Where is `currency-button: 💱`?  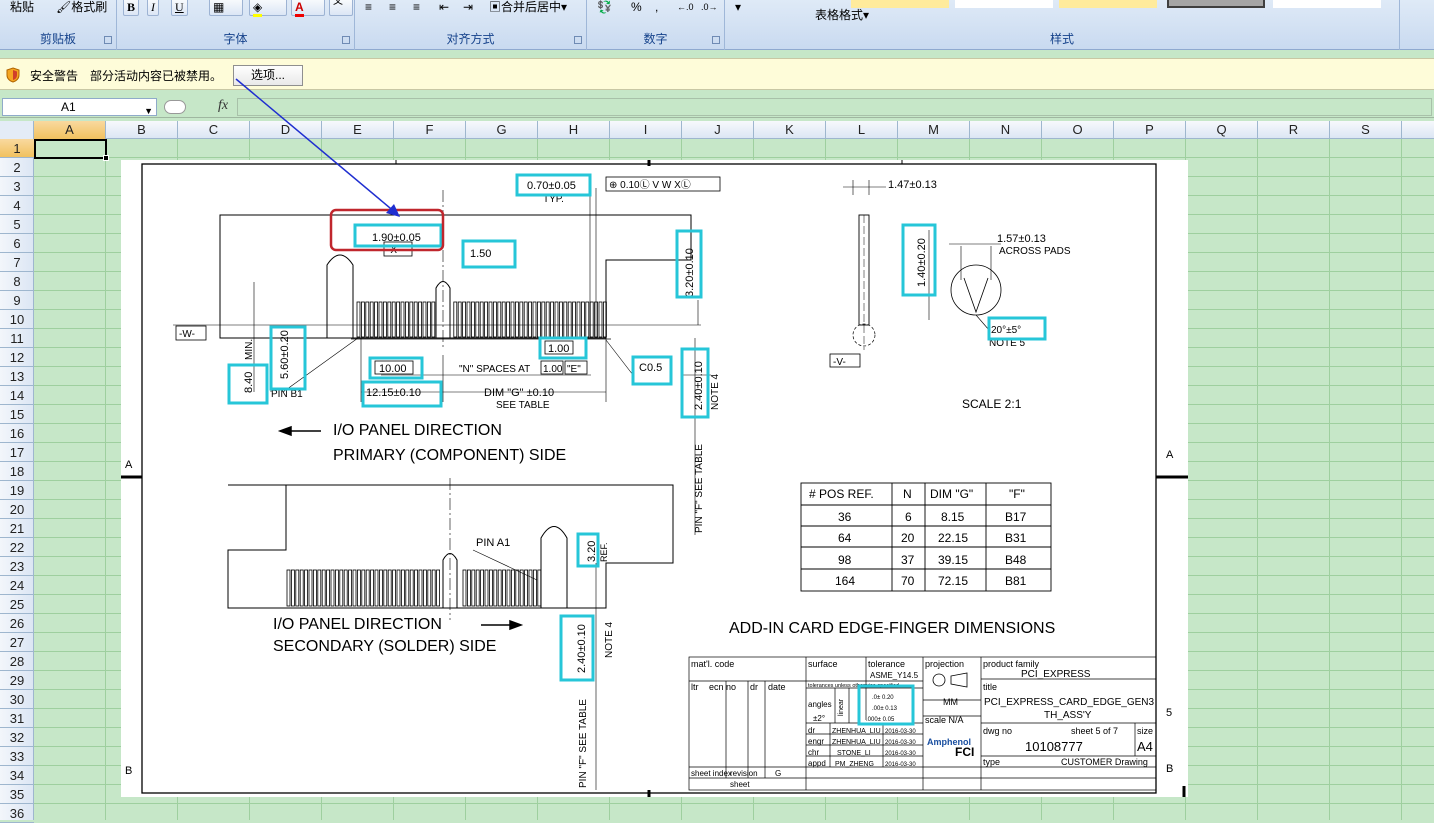 currency-button: 💱 is located at coordinates (604, 8).